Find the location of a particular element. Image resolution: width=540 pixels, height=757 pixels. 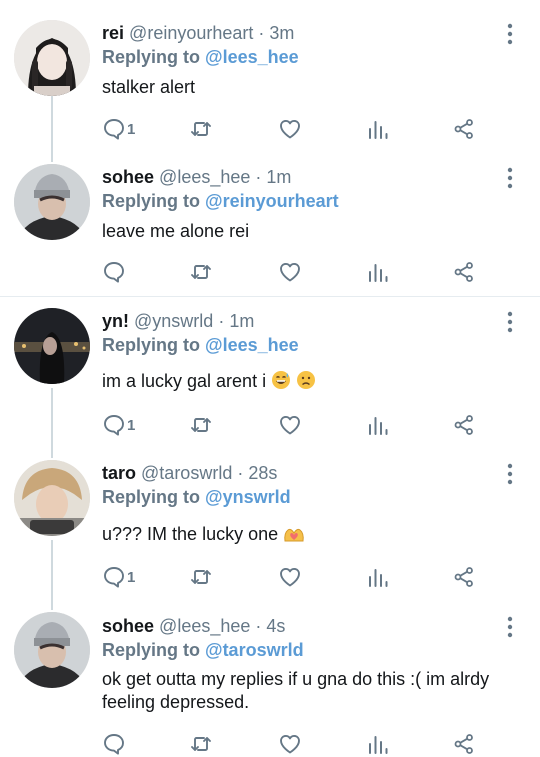

like-button is located at coordinates (290, 744).